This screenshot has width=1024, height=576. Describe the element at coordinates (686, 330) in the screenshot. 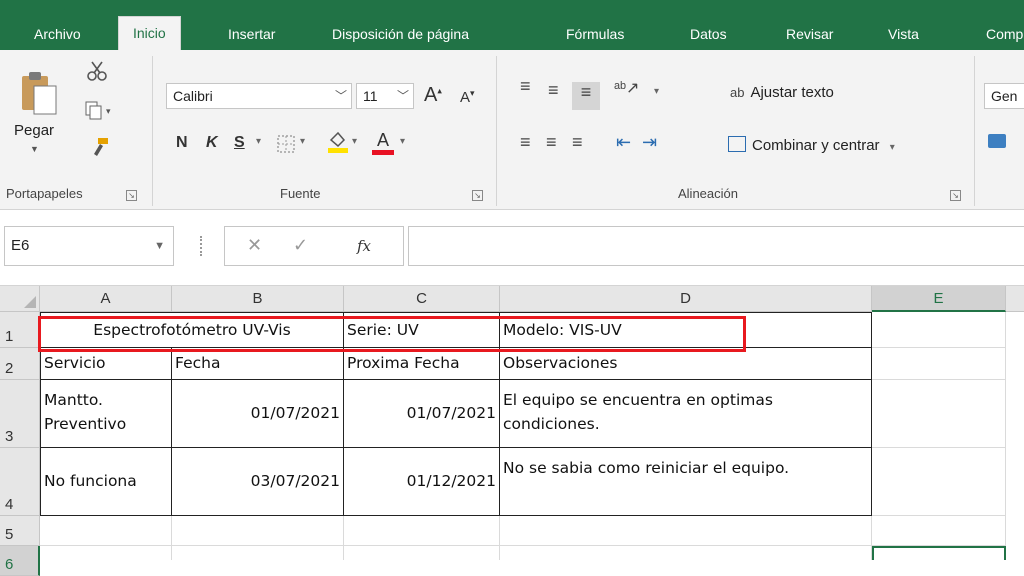

I see `cell-d1: Modelo: VIS-UV` at that location.